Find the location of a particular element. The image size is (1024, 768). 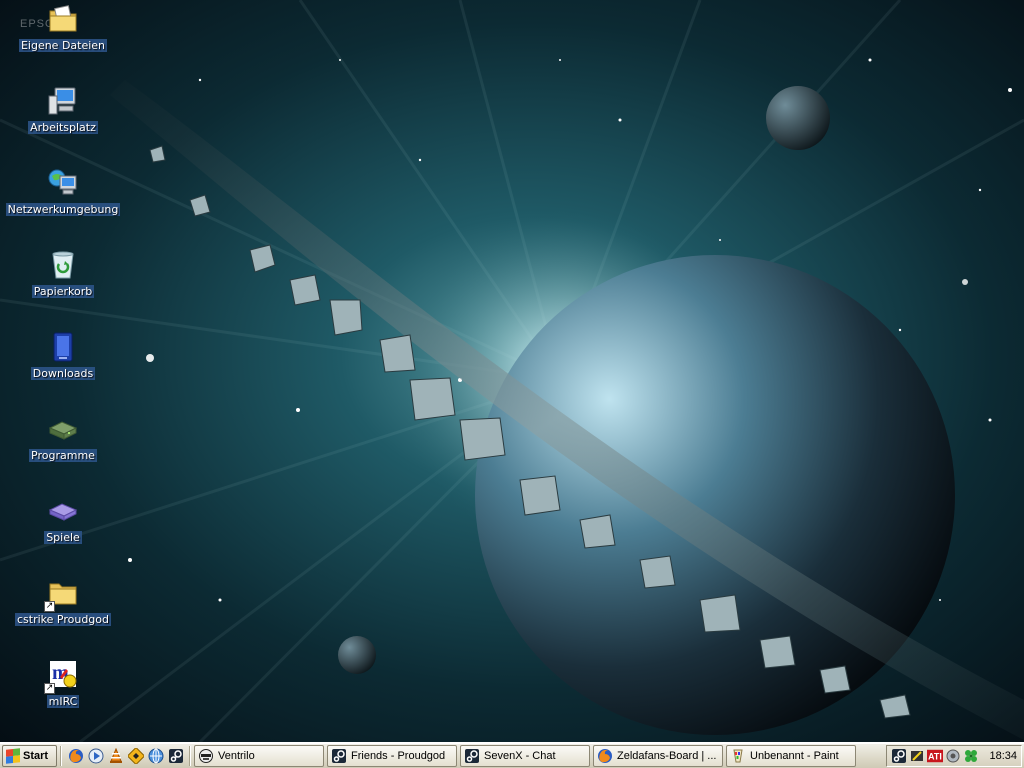

mirc-icon: m ↗ is located at coordinates (62, 676).